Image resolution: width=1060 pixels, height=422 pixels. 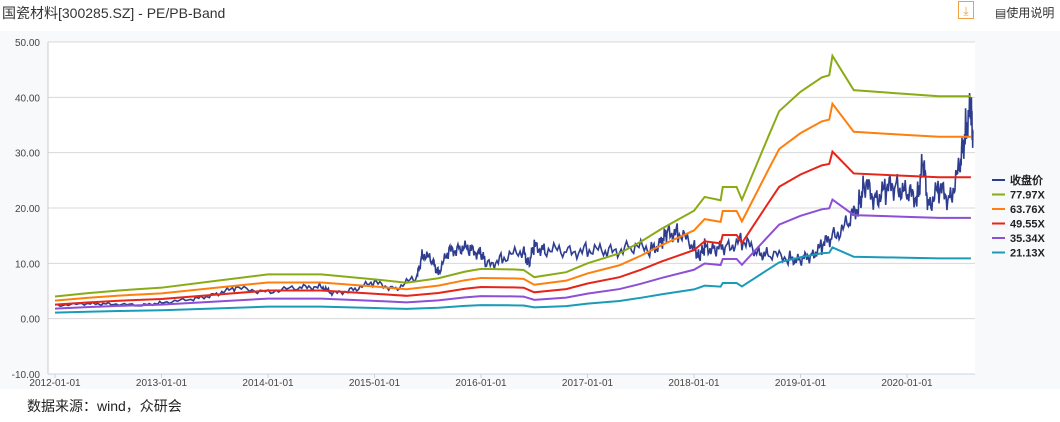 I want to click on y-tick-label: 40.00, so click(x=27, y=98).